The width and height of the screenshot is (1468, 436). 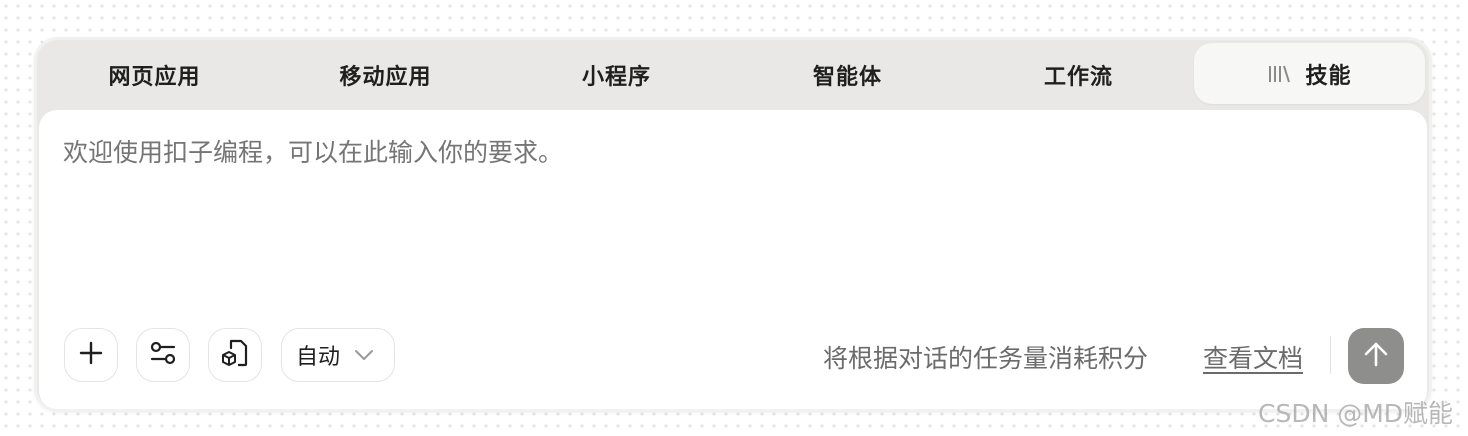 What do you see at coordinates (154, 77) in the screenshot?
I see `tab-label: 网页应用` at bounding box center [154, 77].